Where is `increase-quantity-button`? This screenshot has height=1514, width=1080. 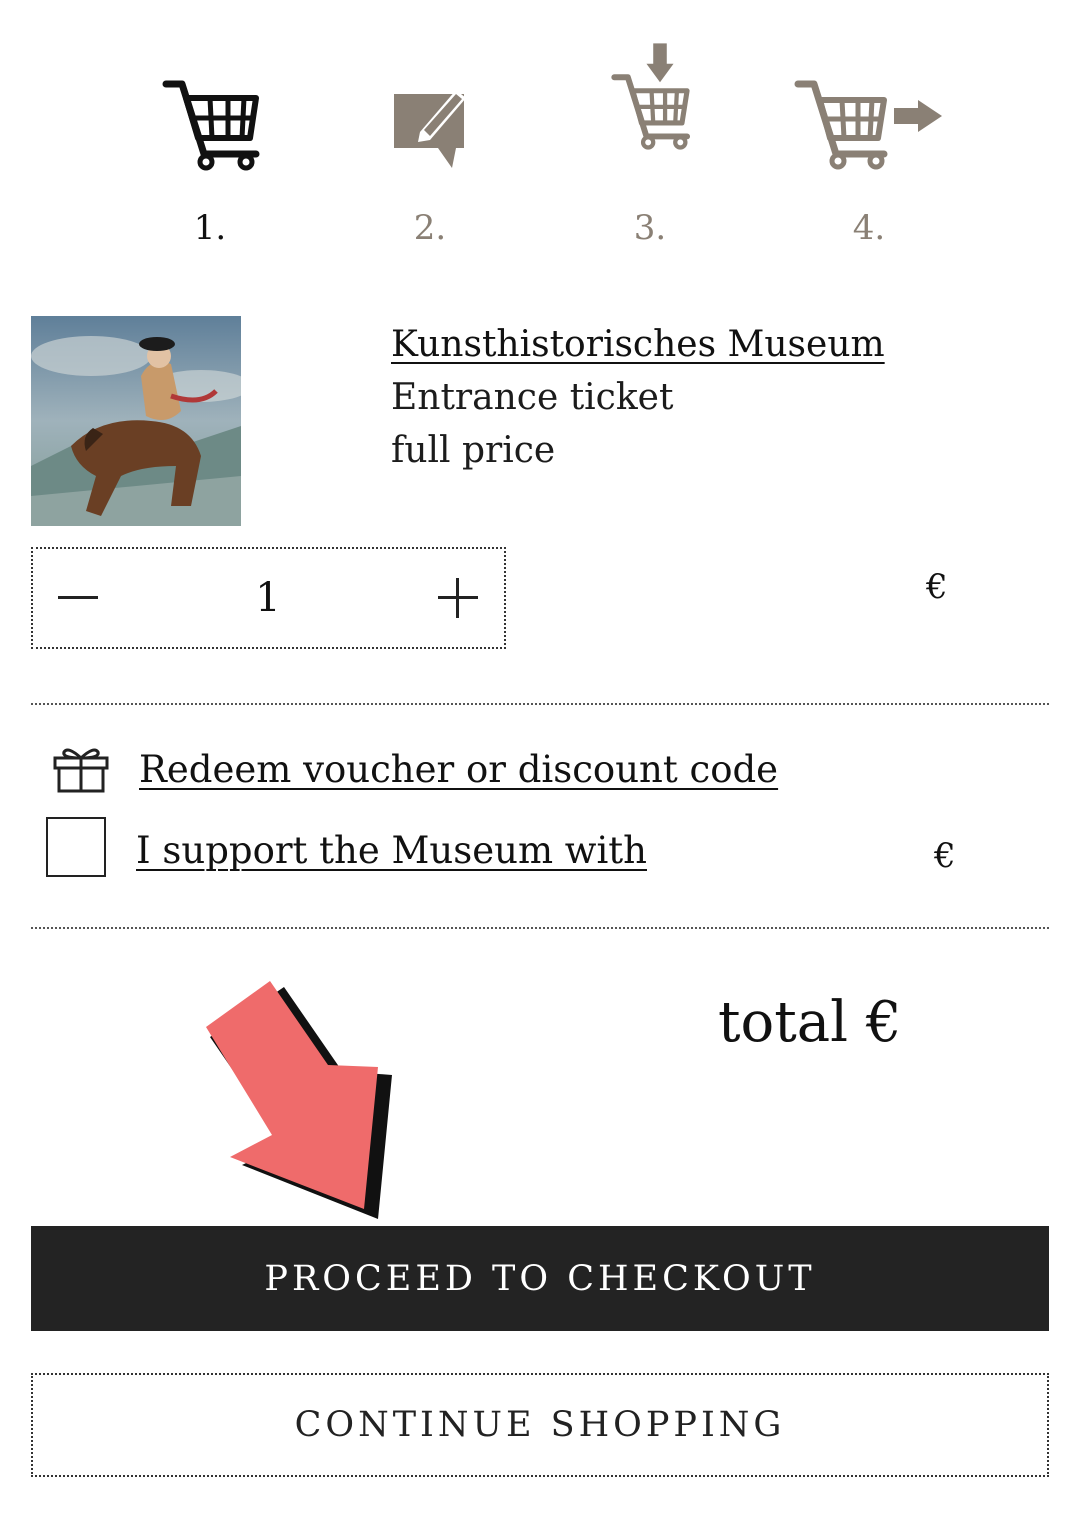 increase-quantity-button is located at coordinates (458, 598).